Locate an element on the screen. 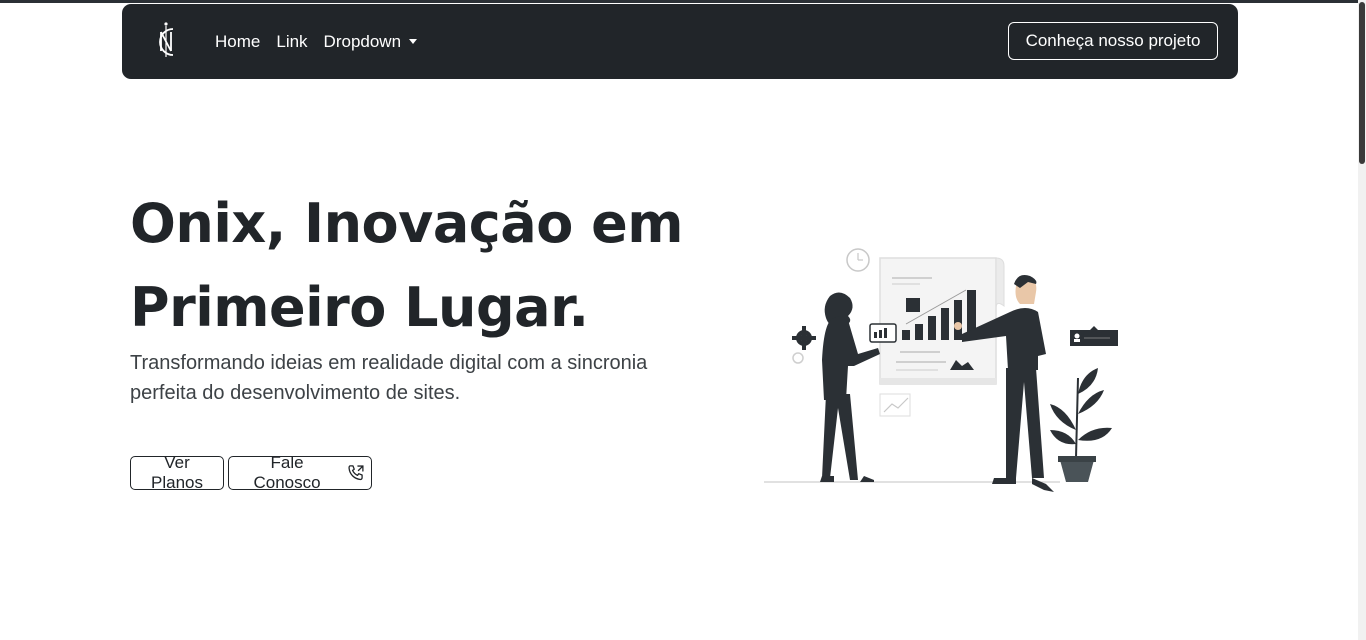  user-card is located at coordinates (1094, 336).